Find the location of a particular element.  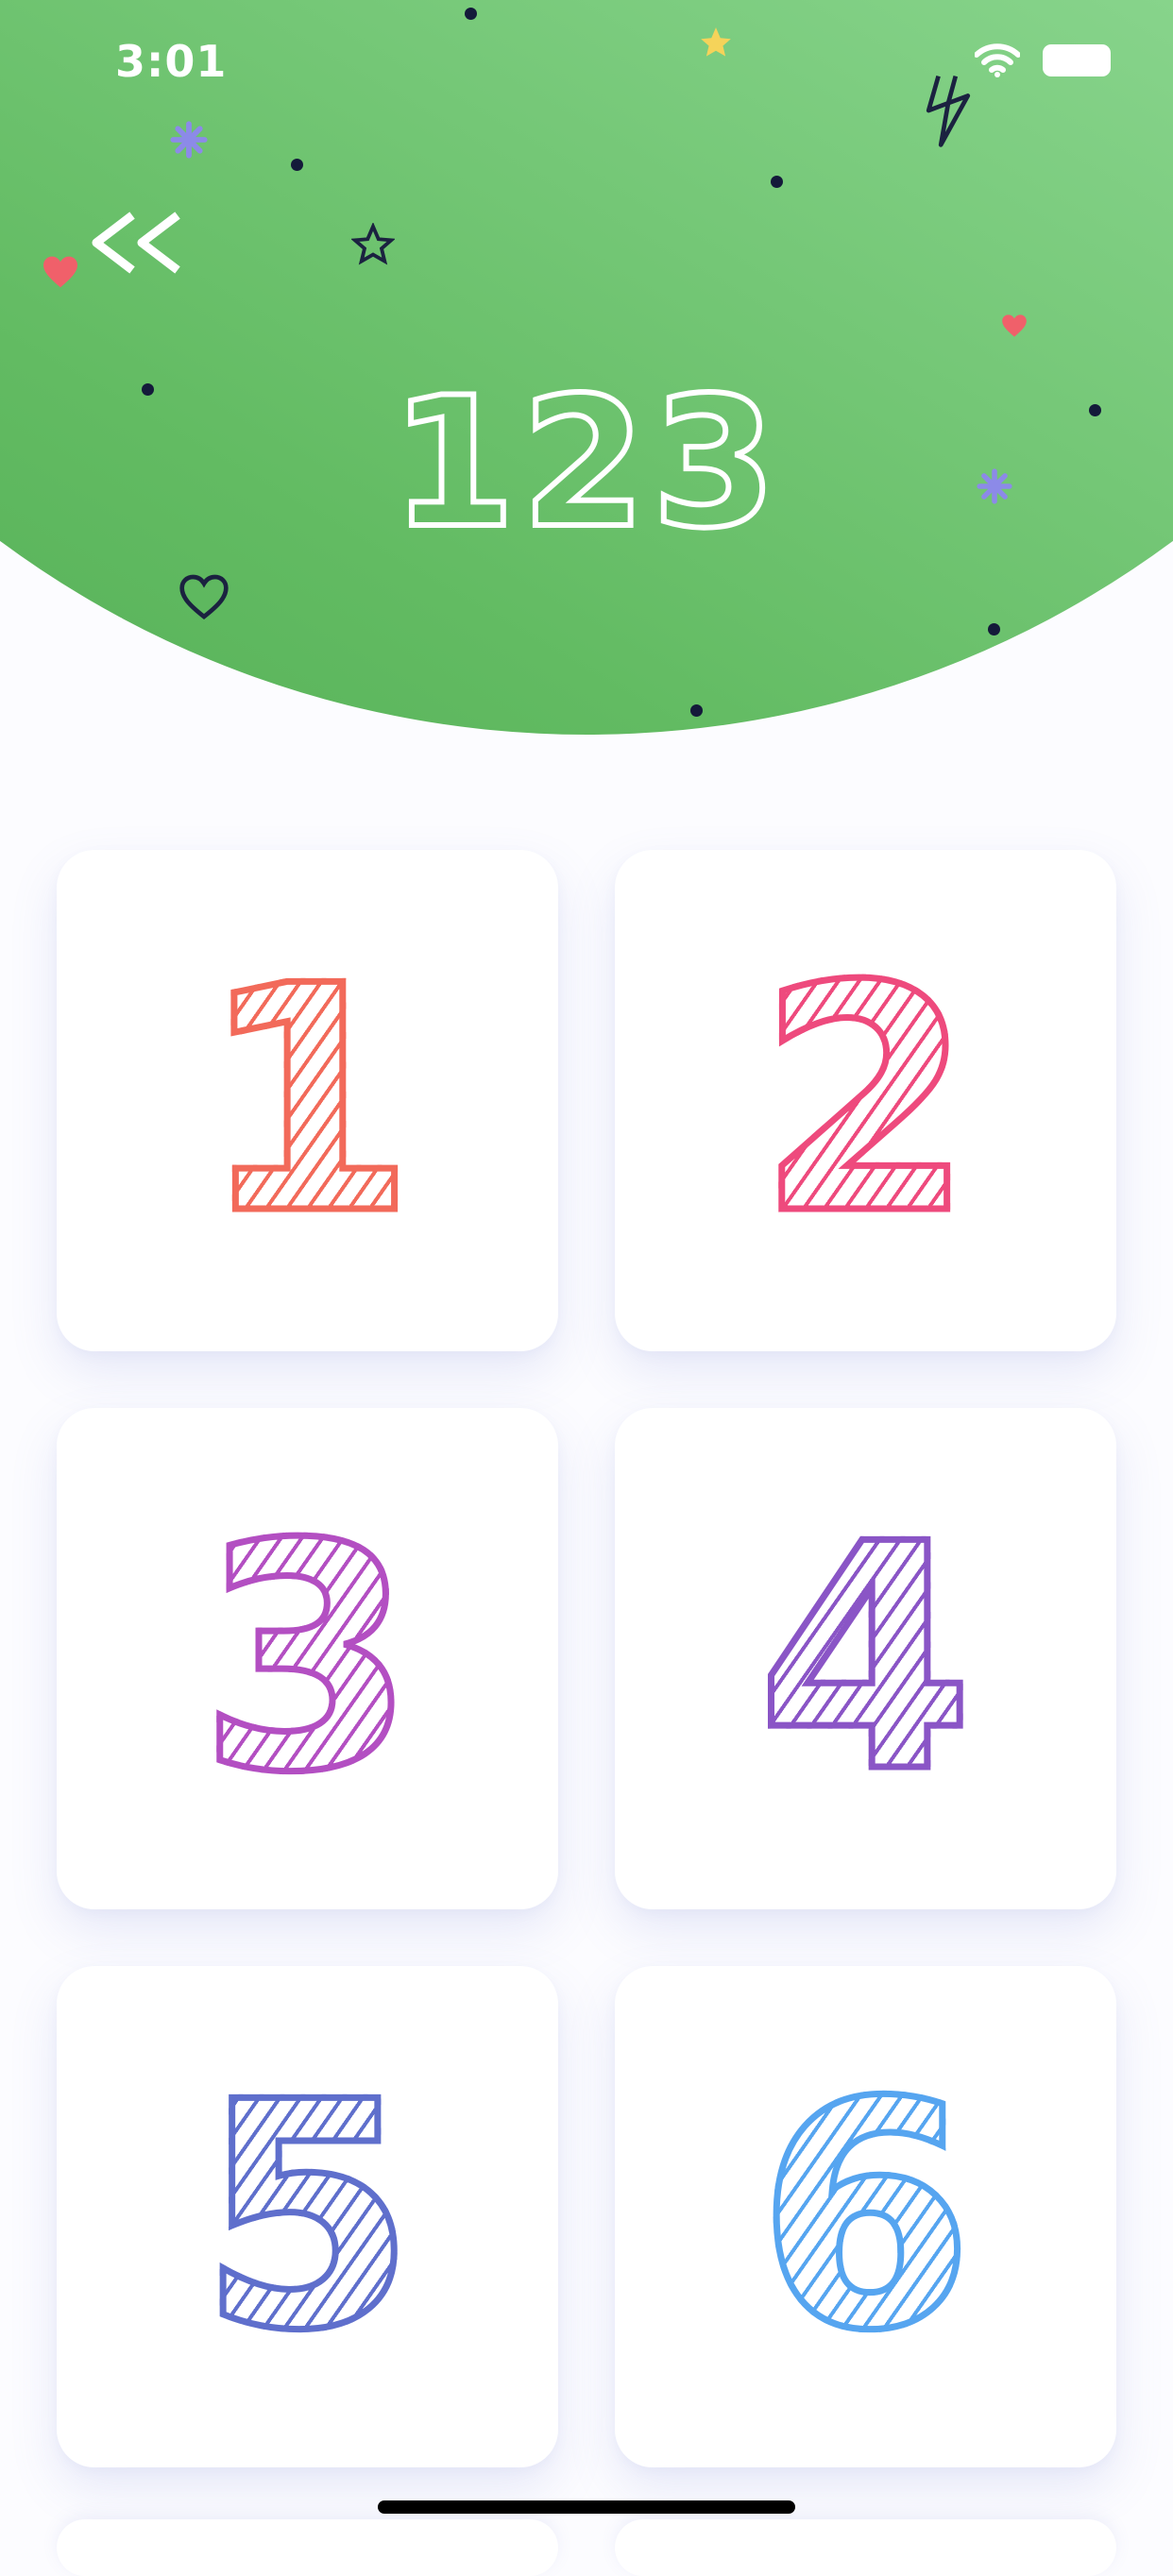

number-card-6: 6 is located at coordinates (865, 2216).